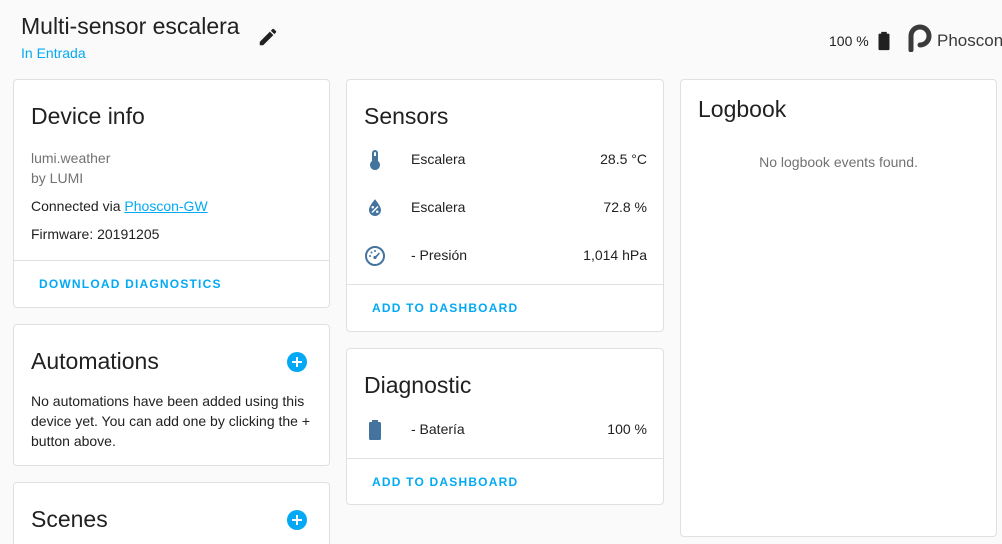 The height and width of the screenshot is (544, 1002). Describe the element at coordinates (627, 429) in the screenshot. I see `diagnostic-value: 100 %` at that location.